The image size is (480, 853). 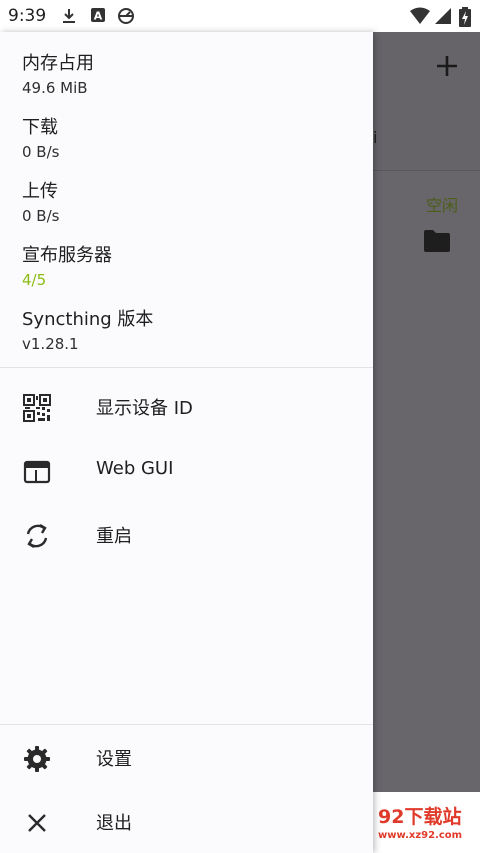 What do you see at coordinates (186, 367) in the screenshot?
I see `drawer-divider-top` at bounding box center [186, 367].